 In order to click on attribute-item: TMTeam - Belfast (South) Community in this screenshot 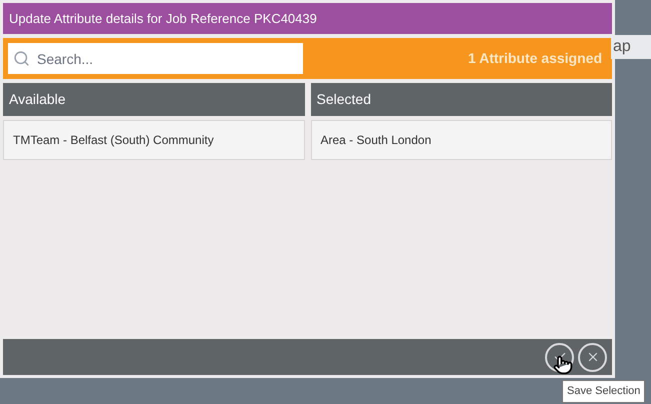, I will do `click(153, 140)`.